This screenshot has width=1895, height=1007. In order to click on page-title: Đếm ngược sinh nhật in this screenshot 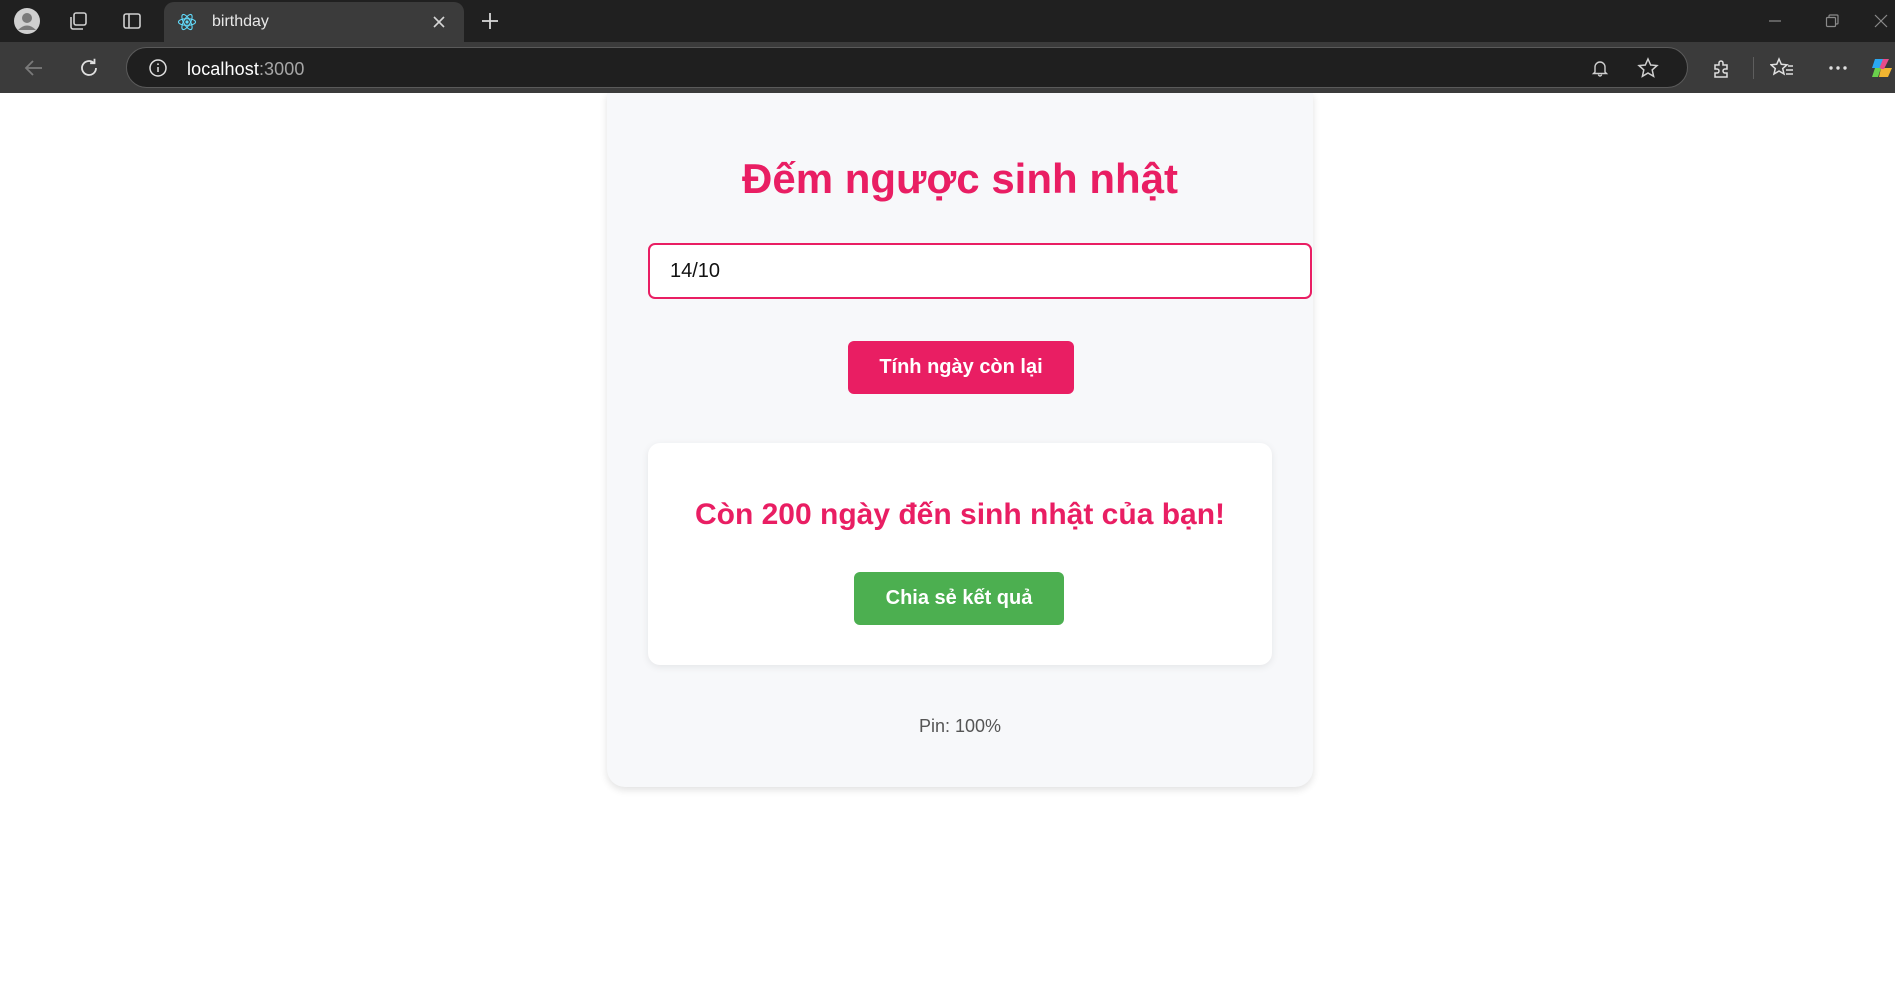, I will do `click(960, 178)`.